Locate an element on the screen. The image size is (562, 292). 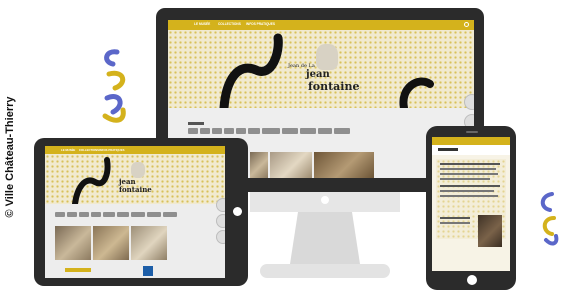
phone-header is located at coordinates (471, 150).